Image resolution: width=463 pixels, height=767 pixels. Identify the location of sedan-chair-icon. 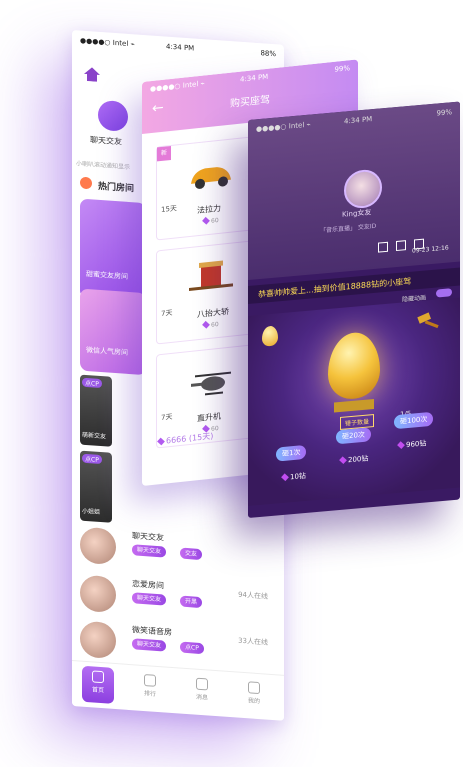
(211, 276).